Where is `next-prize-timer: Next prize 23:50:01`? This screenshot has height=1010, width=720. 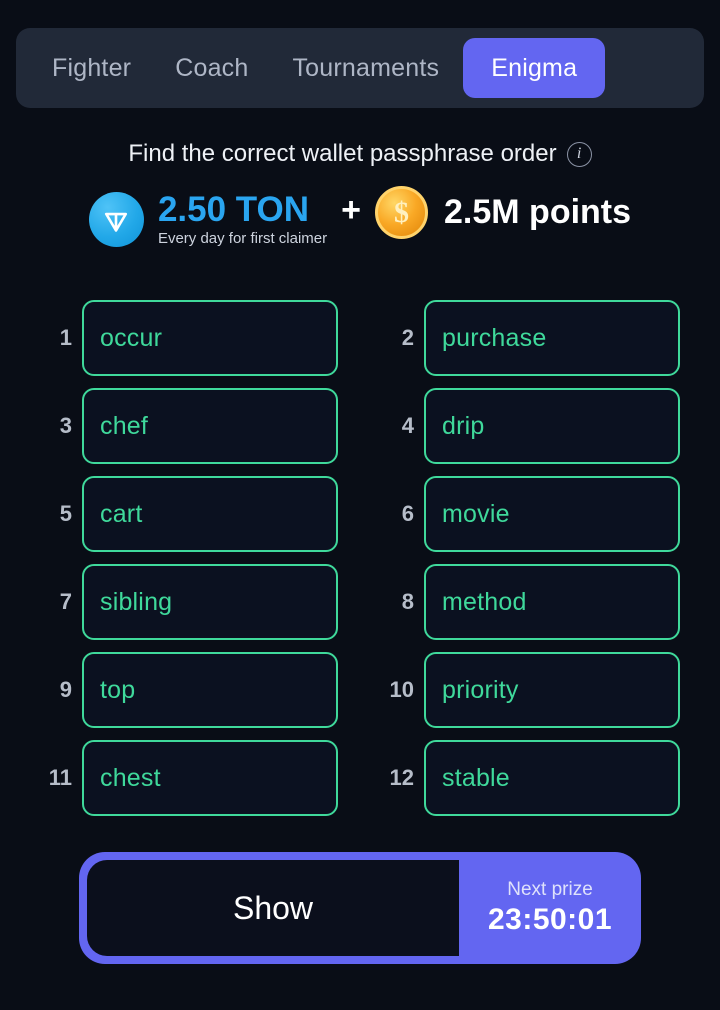 next-prize-timer: Next prize 23:50:01 is located at coordinates (550, 908).